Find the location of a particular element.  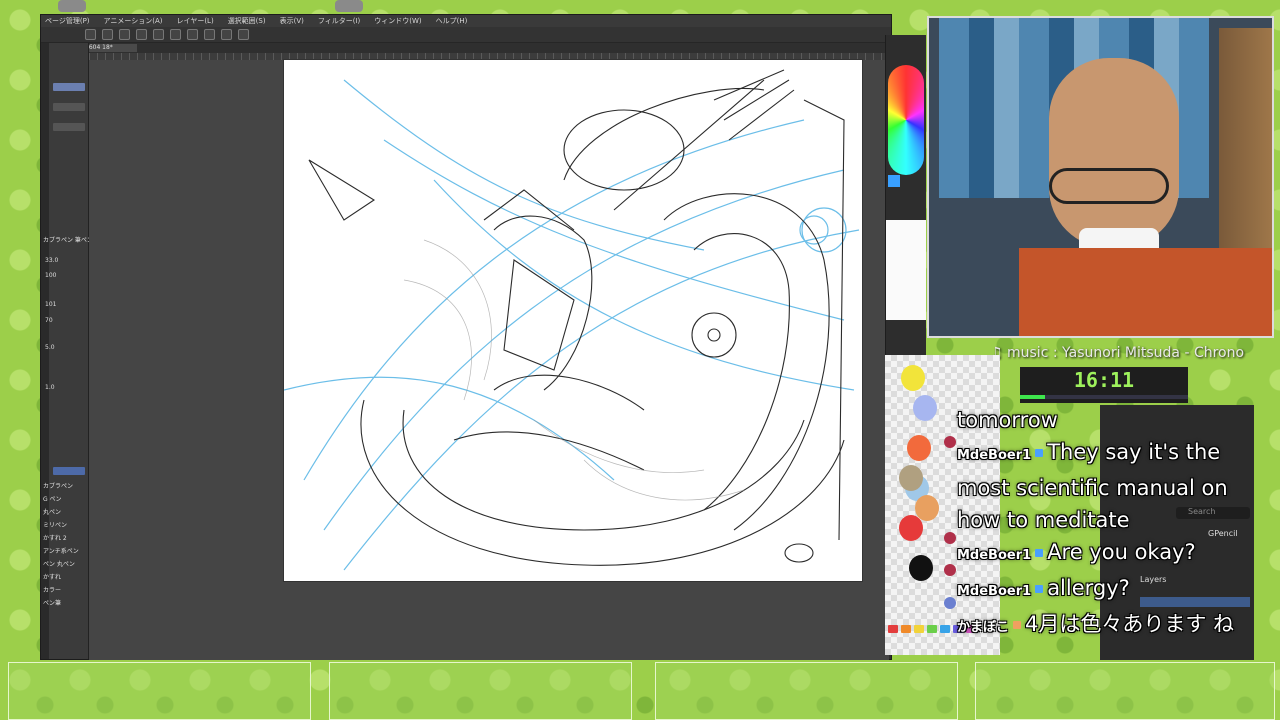

settings-icon is located at coordinates (175, 34).